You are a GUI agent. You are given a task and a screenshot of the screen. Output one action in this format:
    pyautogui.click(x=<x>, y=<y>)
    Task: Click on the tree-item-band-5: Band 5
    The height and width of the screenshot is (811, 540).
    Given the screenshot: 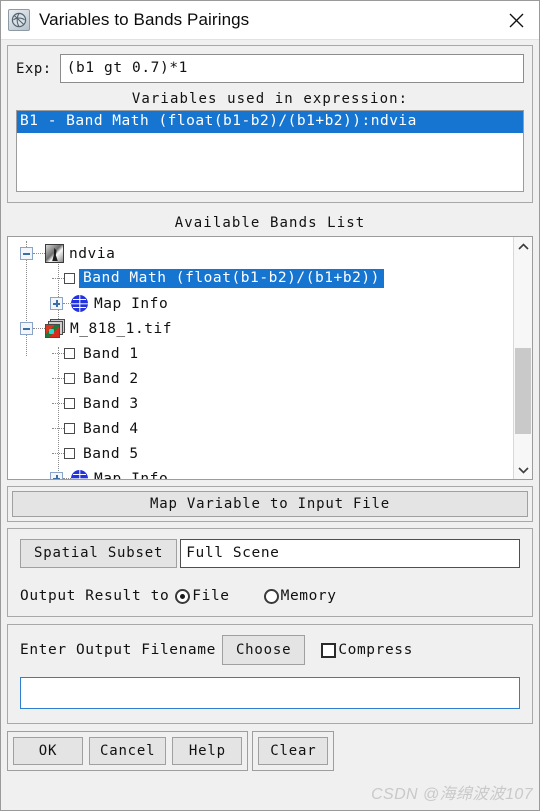 What is the action you would take?
    pyautogui.click(x=260, y=453)
    